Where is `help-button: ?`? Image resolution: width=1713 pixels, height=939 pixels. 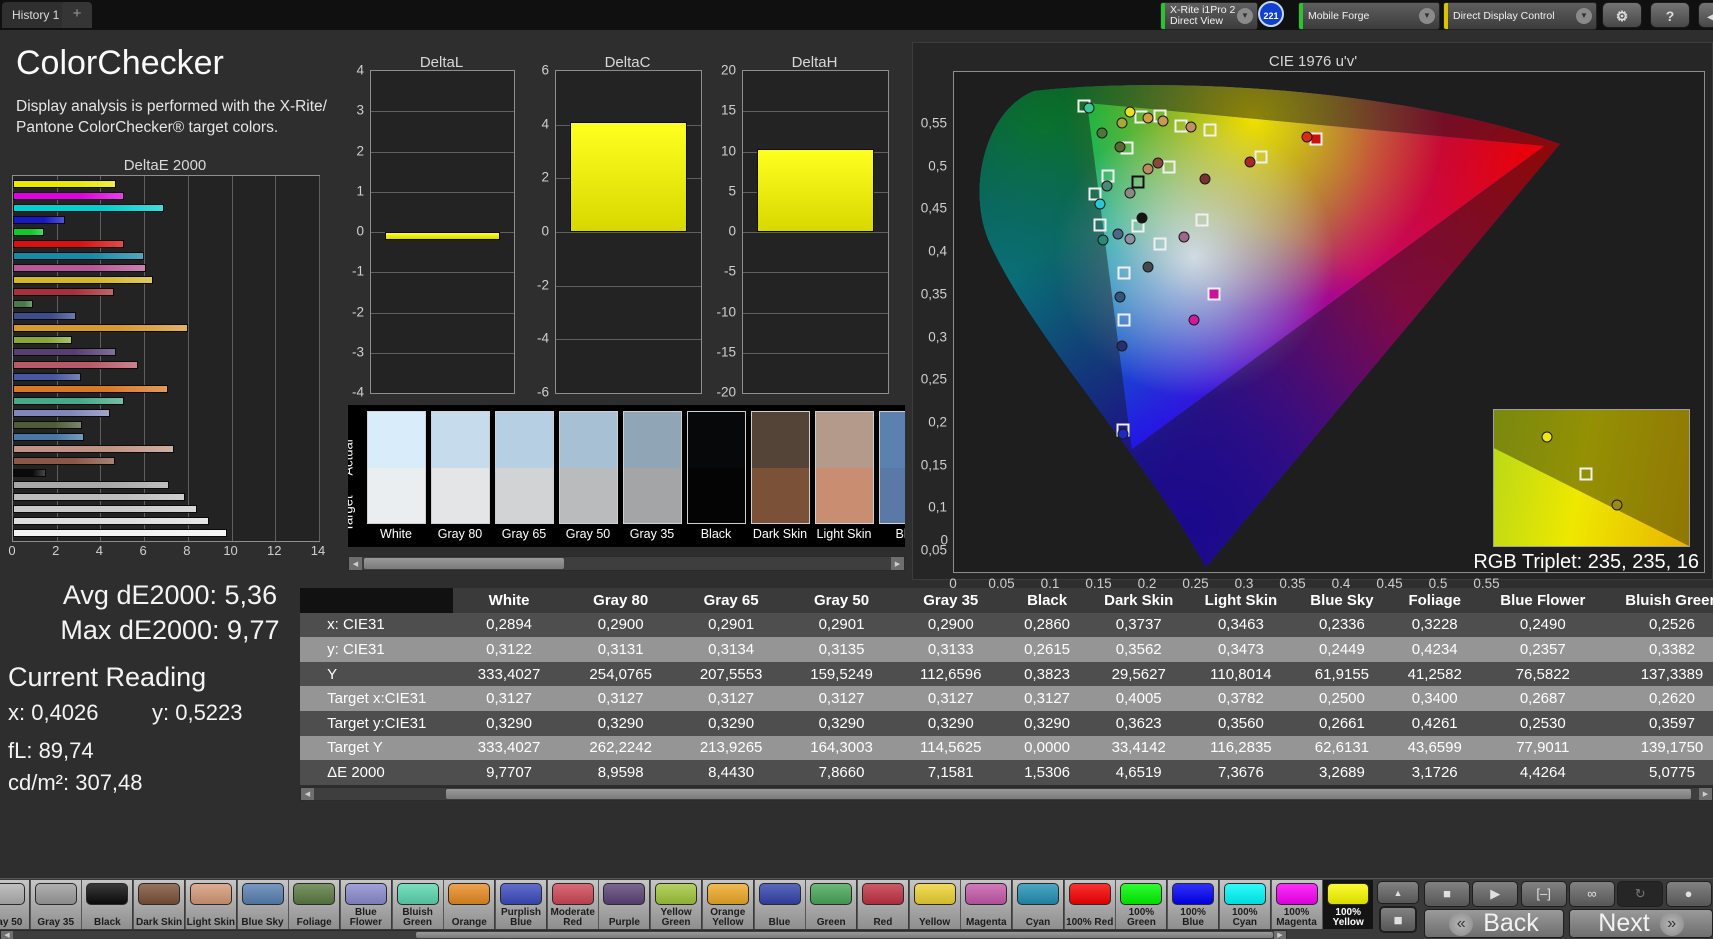 help-button: ? is located at coordinates (1670, 15).